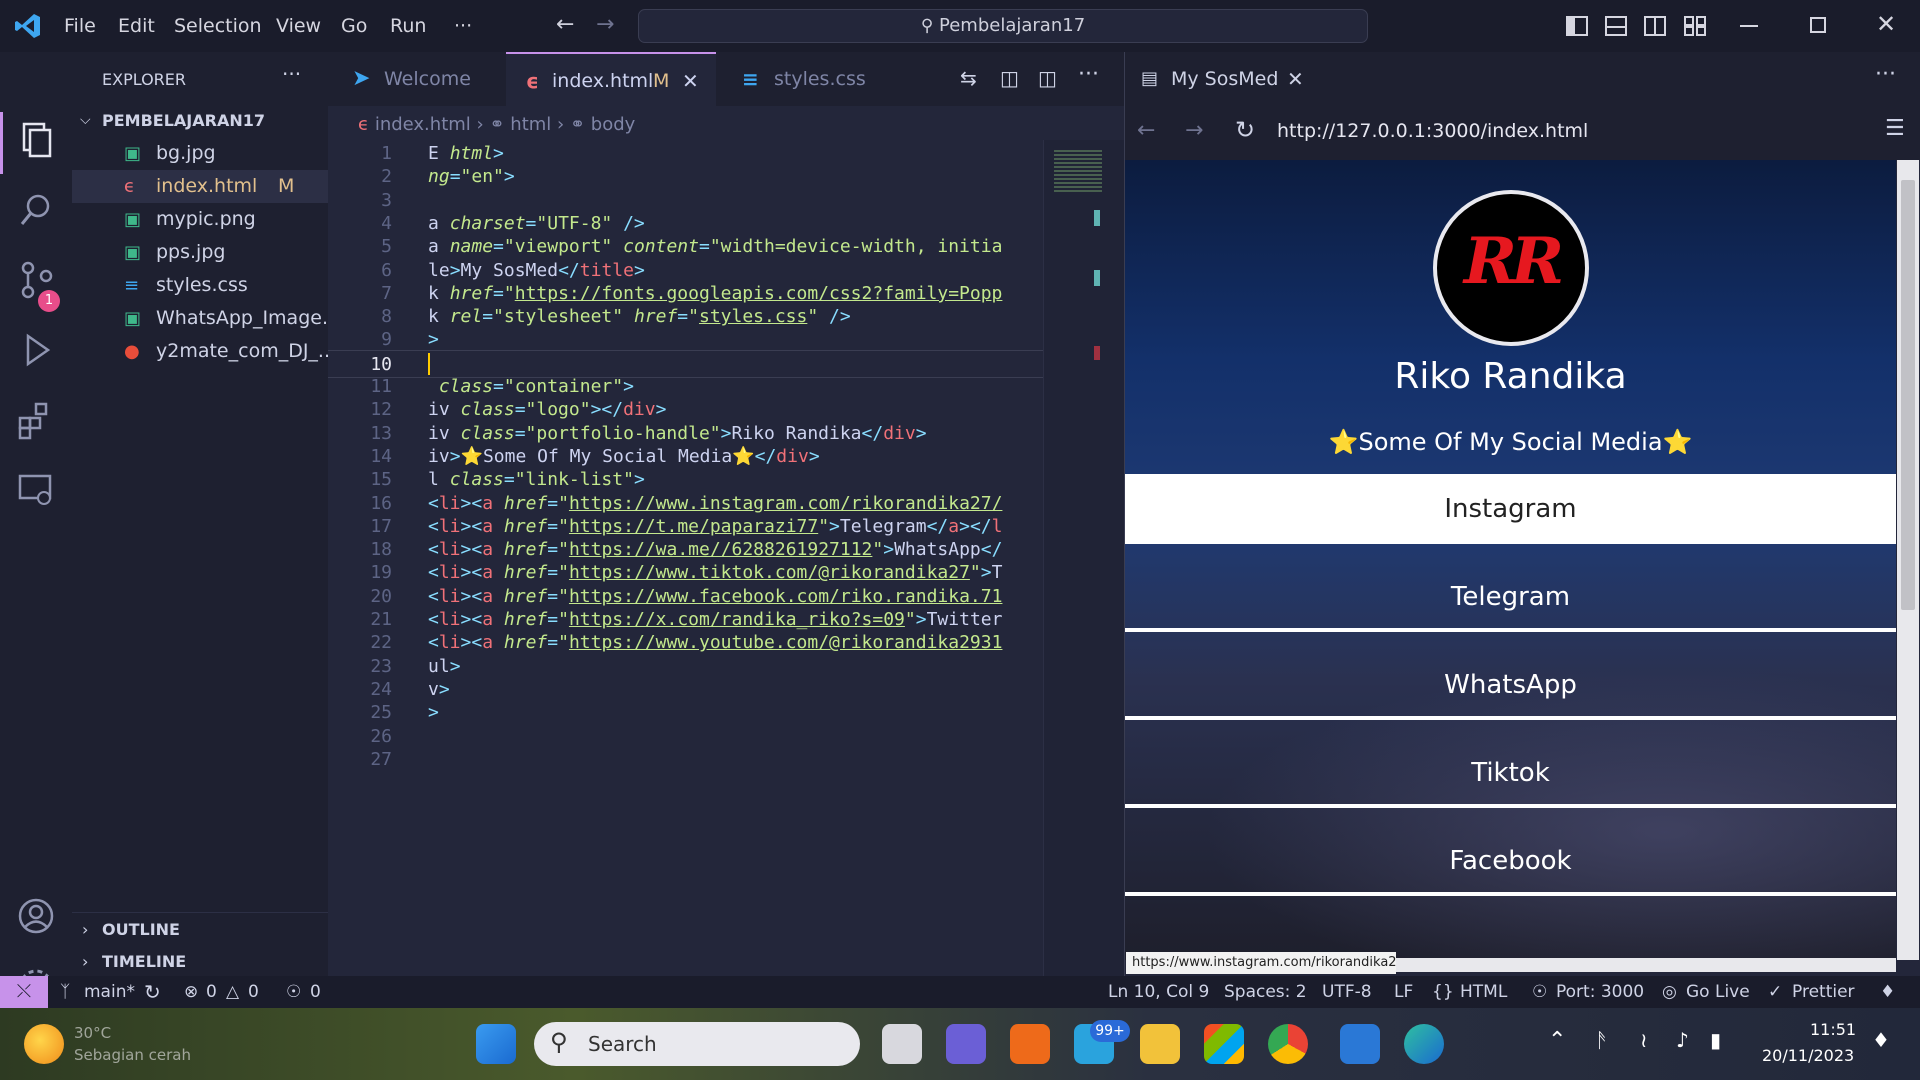 Image resolution: width=1920 pixels, height=1080 pixels. What do you see at coordinates (80, 26) in the screenshot?
I see `menu-file: File` at bounding box center [80, 26].